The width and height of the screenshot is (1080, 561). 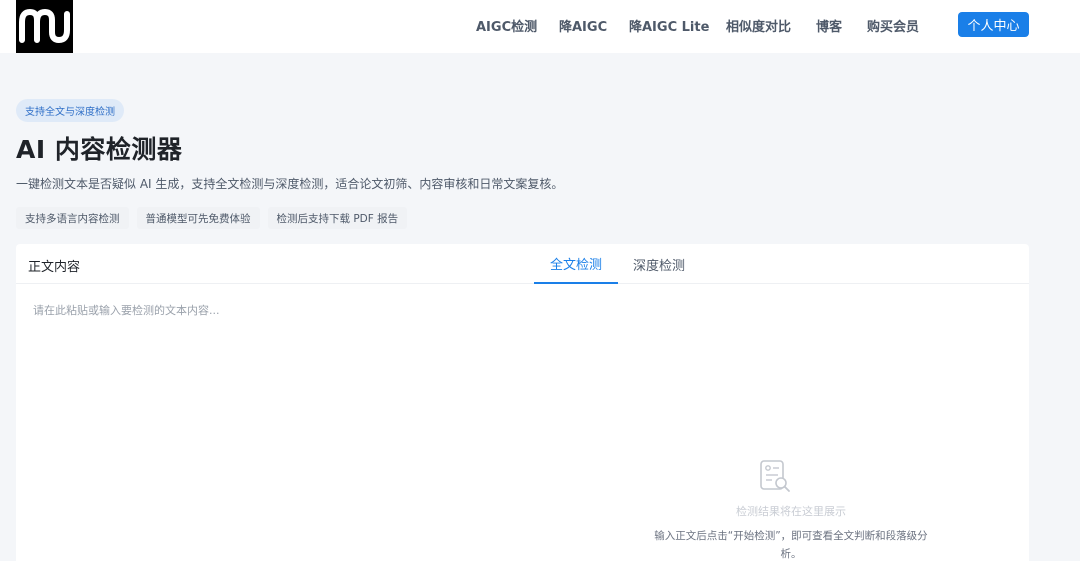 What do you see at coordinates (893, 25) in the screenshot?
I see `nav-item-membership: 购买会员` at bounding box center [893, 25].